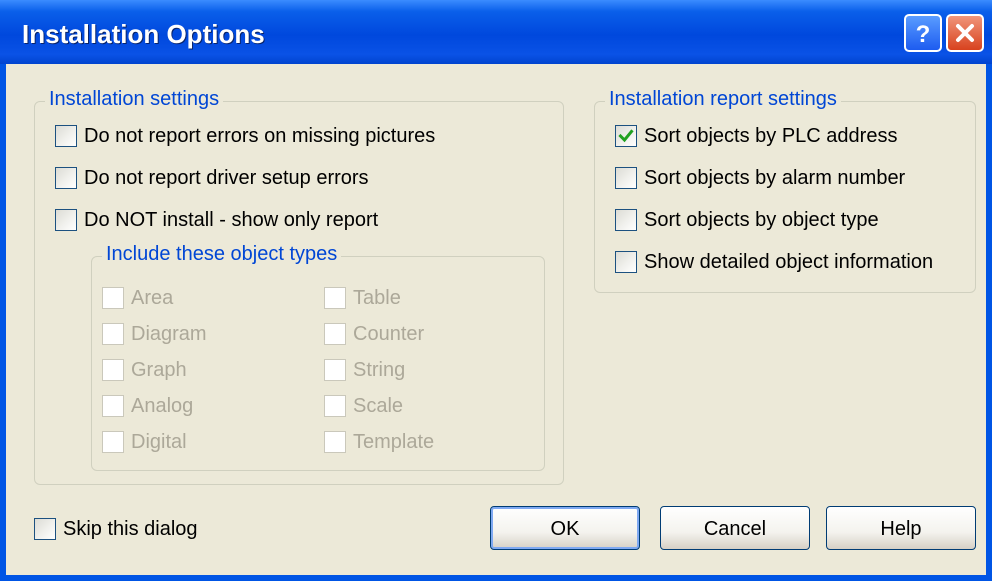  I want to click on checkmark-icon, so click(626, 136).